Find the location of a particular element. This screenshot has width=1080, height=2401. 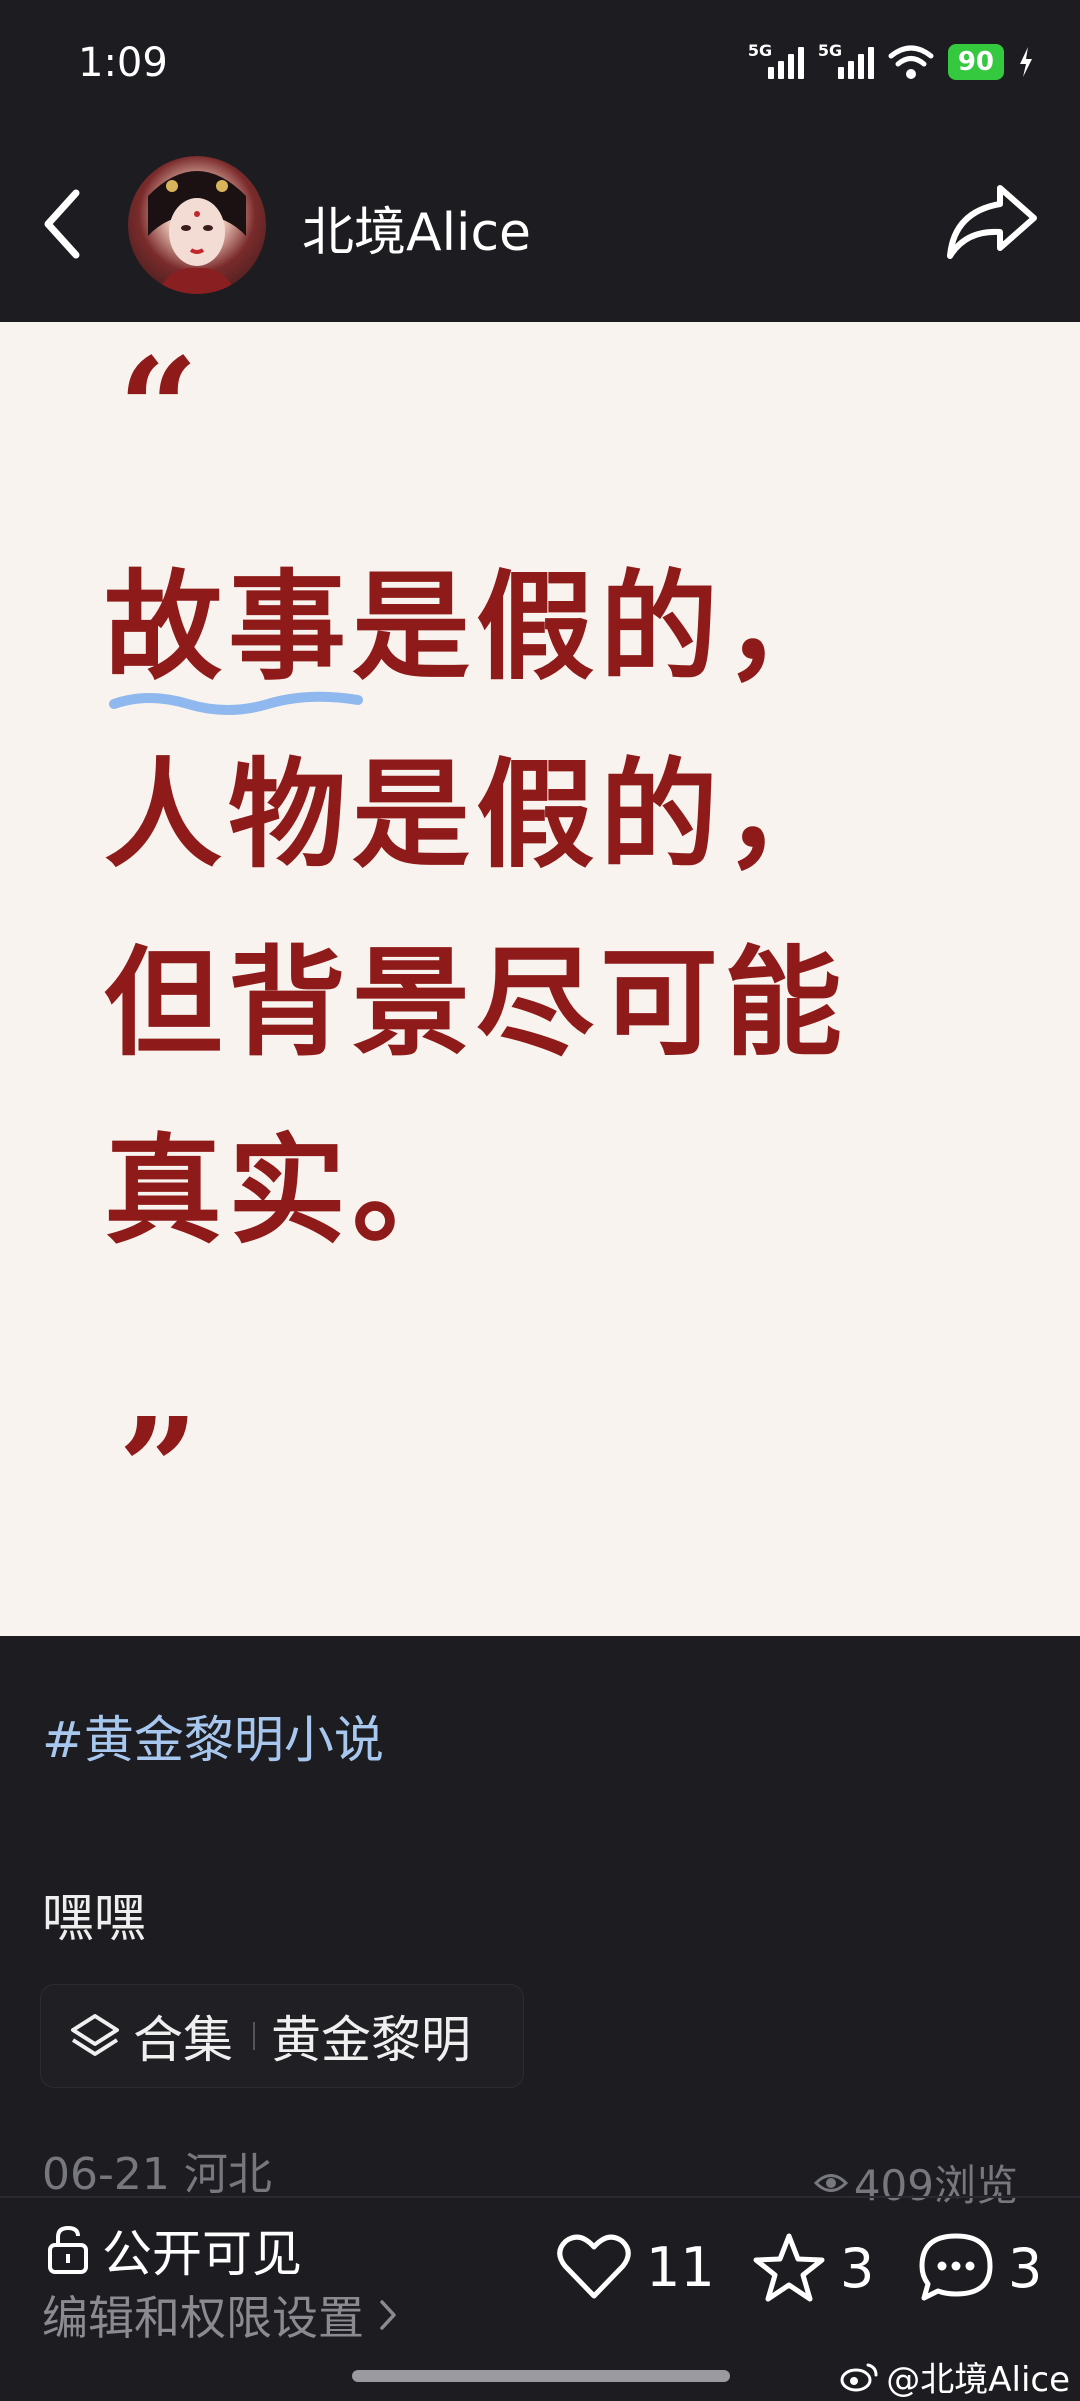

comment-count: 3 is located at coordinates (1025, 2268).